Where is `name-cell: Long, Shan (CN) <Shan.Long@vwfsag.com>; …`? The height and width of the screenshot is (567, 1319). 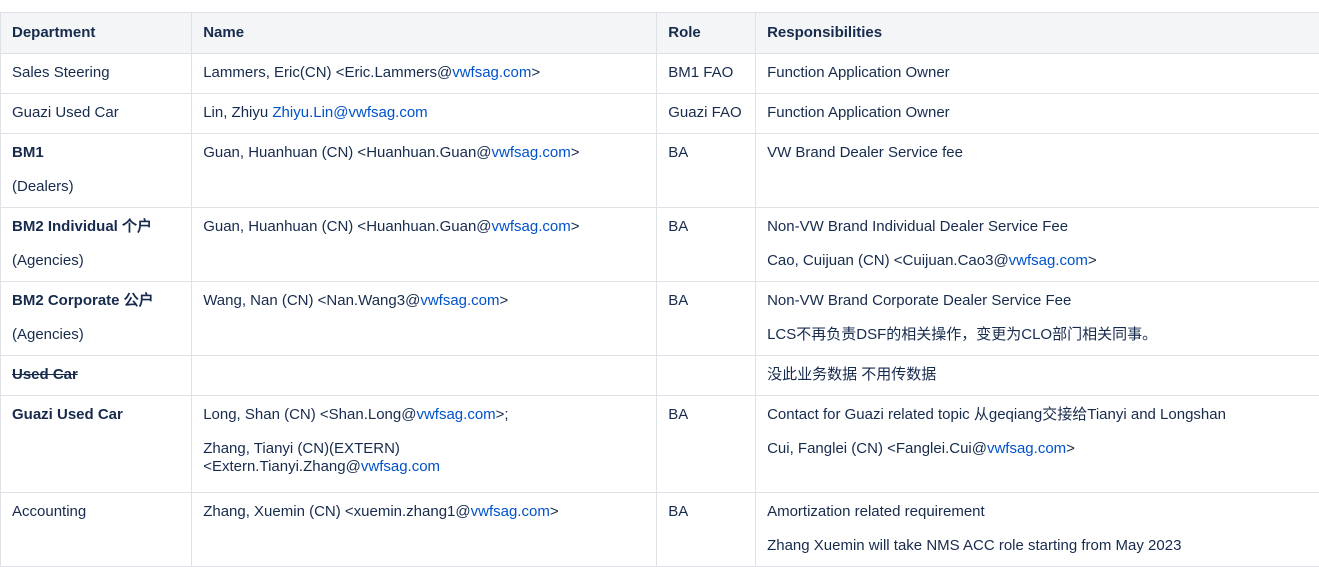 name-cell: Long, Shan (CN) <Shan.Long@vwfsag.com>; … is located at coordinates (424, 444).